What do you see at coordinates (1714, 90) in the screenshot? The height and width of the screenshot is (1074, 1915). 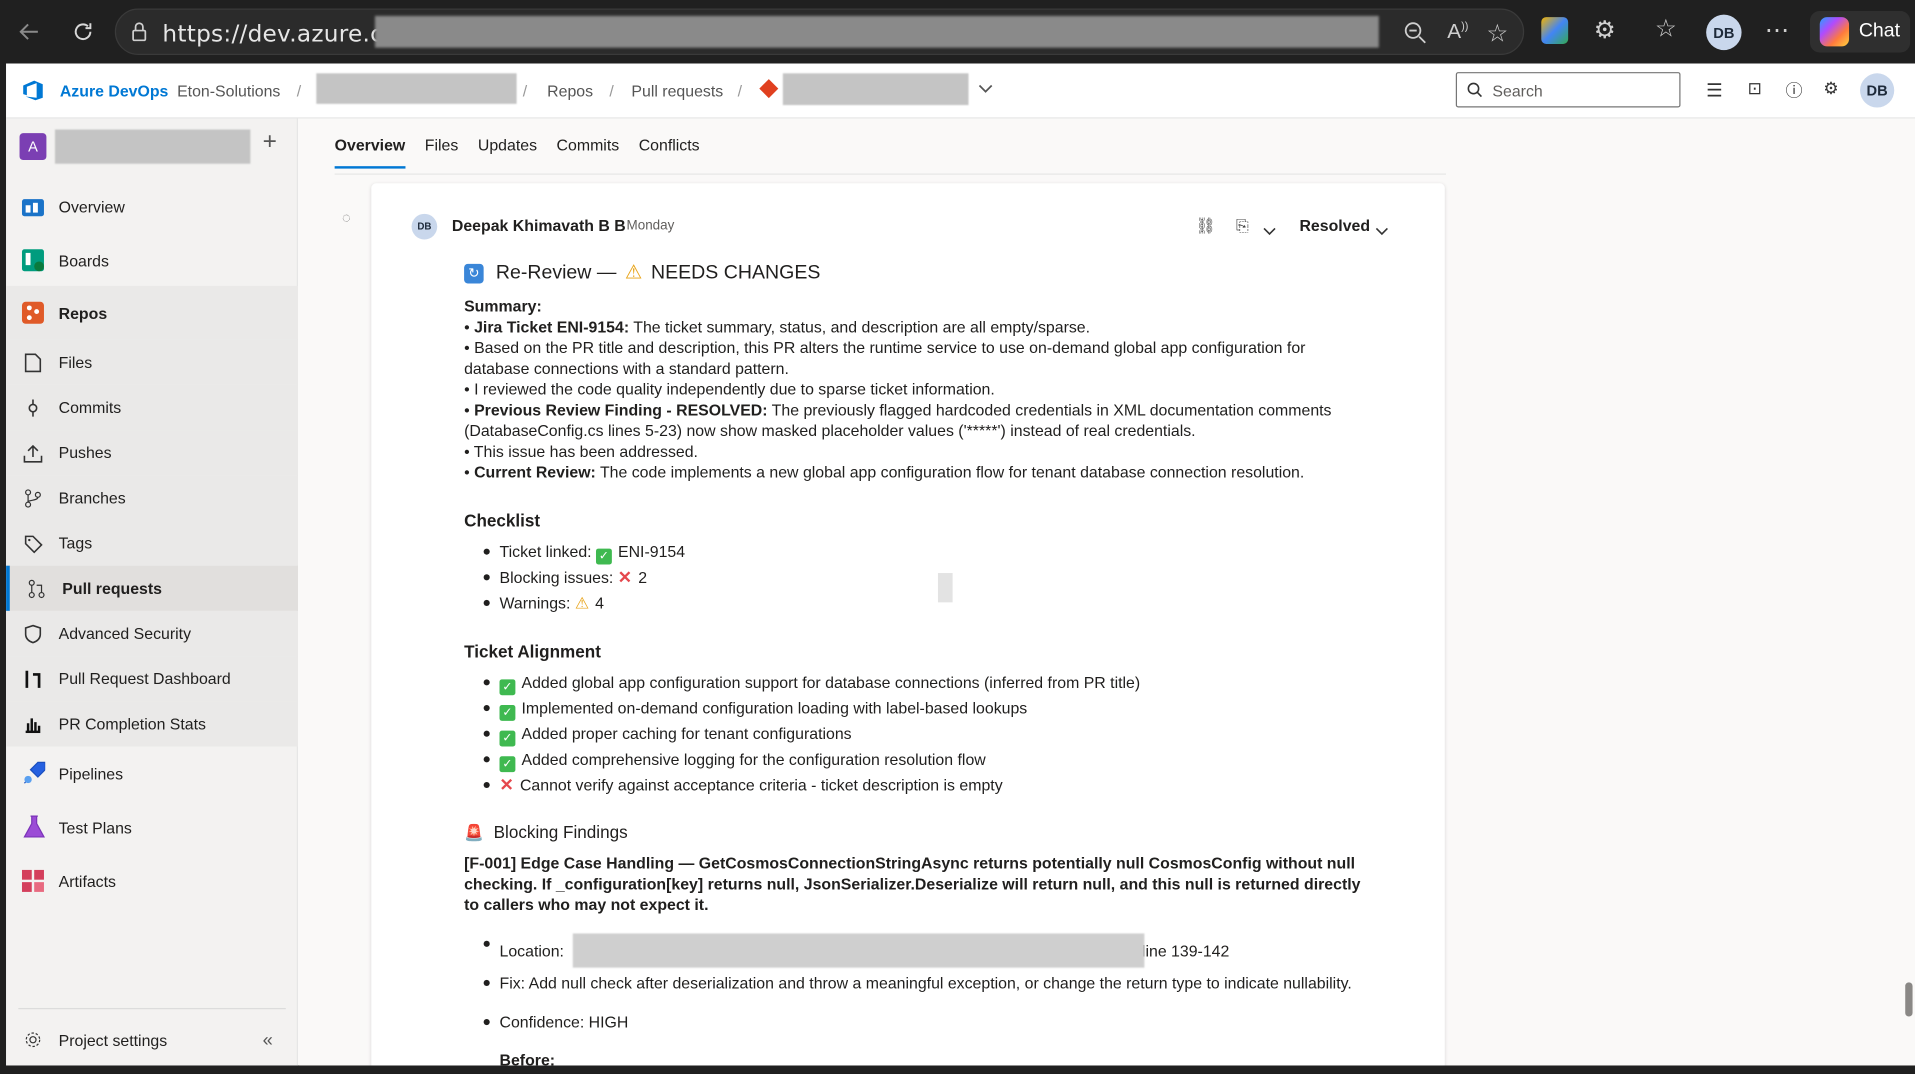 I see `task-list-icon: ☰` at bounding box center [1714, 90].